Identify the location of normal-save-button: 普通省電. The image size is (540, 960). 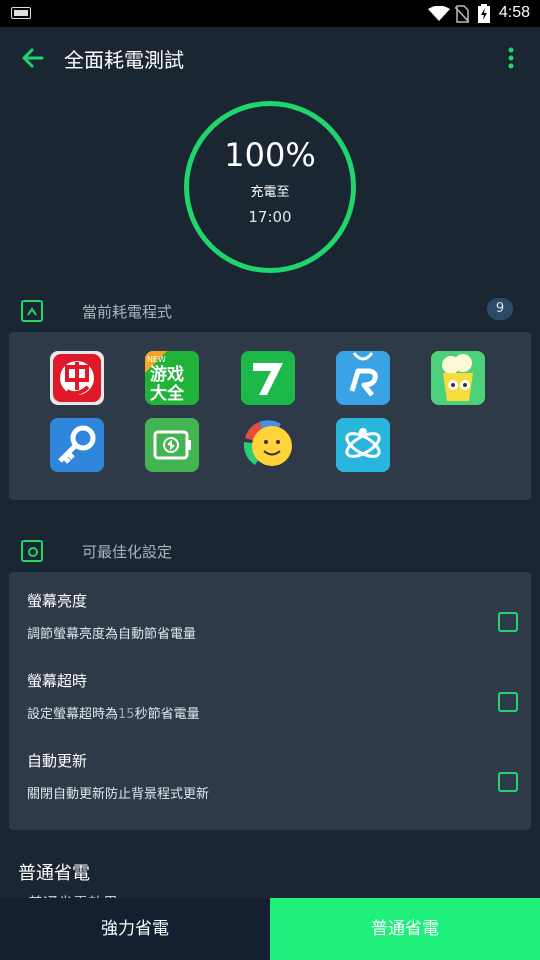
(405, 929).